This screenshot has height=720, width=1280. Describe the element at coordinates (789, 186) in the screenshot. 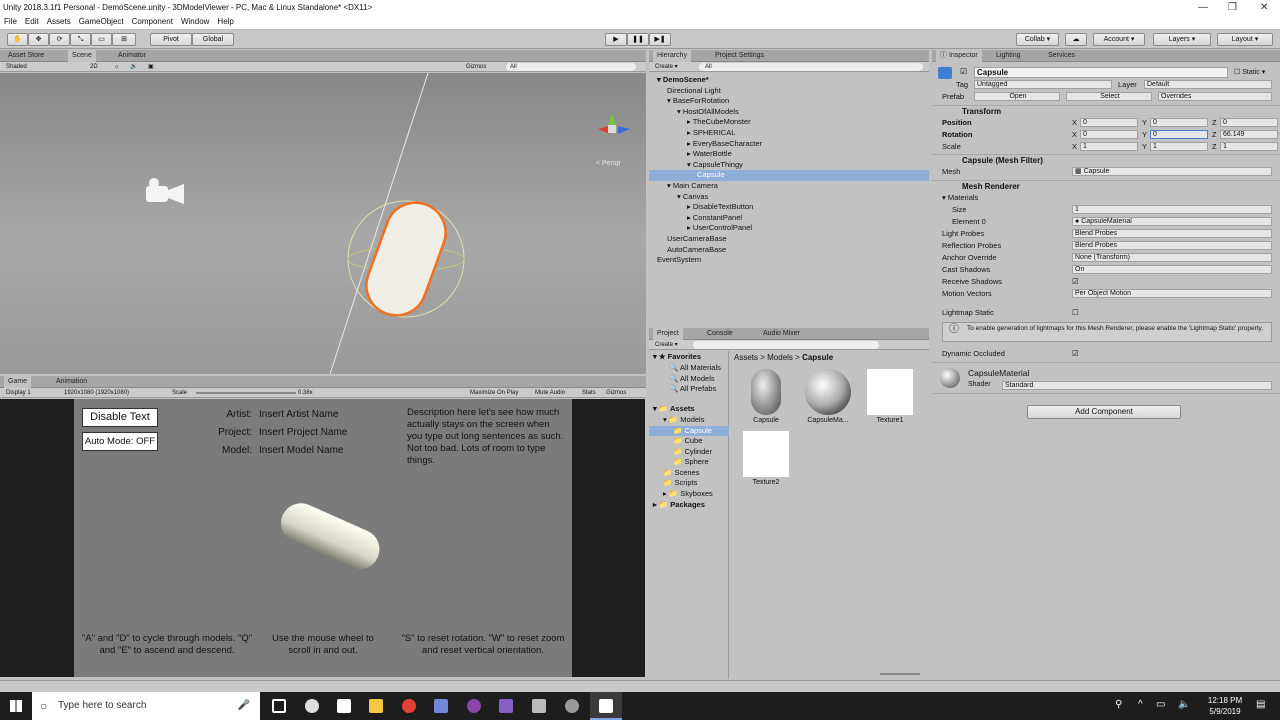

I see `hierarchy-row: ▾ Main Camera` at that location.